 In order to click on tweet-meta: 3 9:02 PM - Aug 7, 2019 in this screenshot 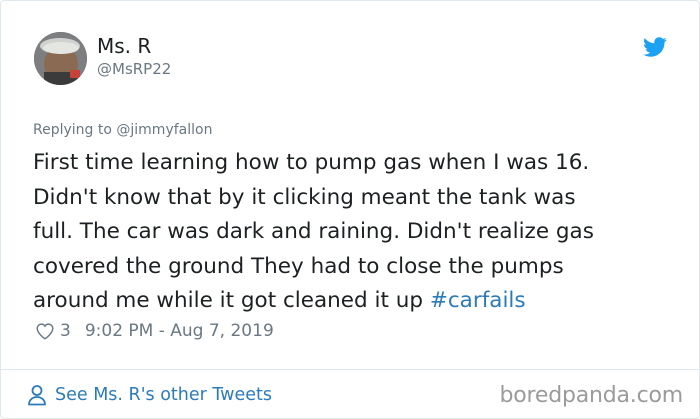, I will do `click(154, 331)`.